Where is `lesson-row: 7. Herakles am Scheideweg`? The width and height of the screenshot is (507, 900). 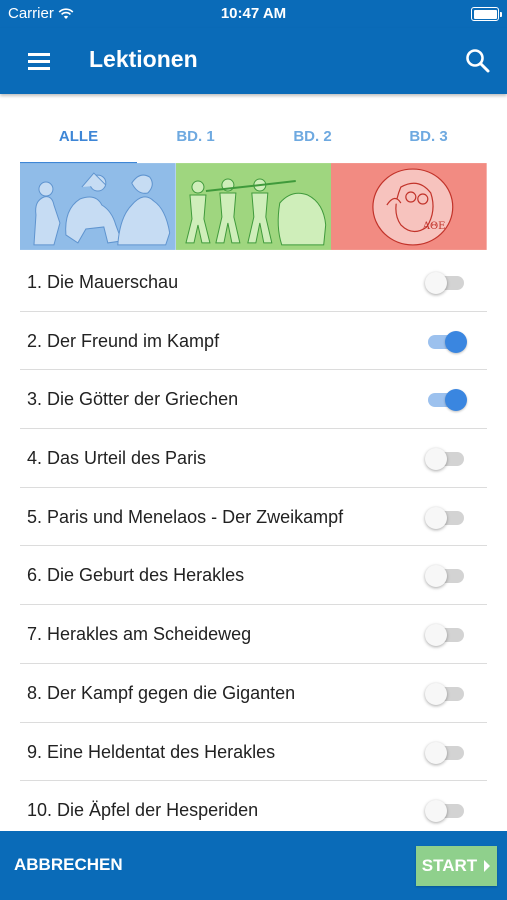
lesson-row: 7. Herakles am Scheideweg is located at coordinates (253, 634).